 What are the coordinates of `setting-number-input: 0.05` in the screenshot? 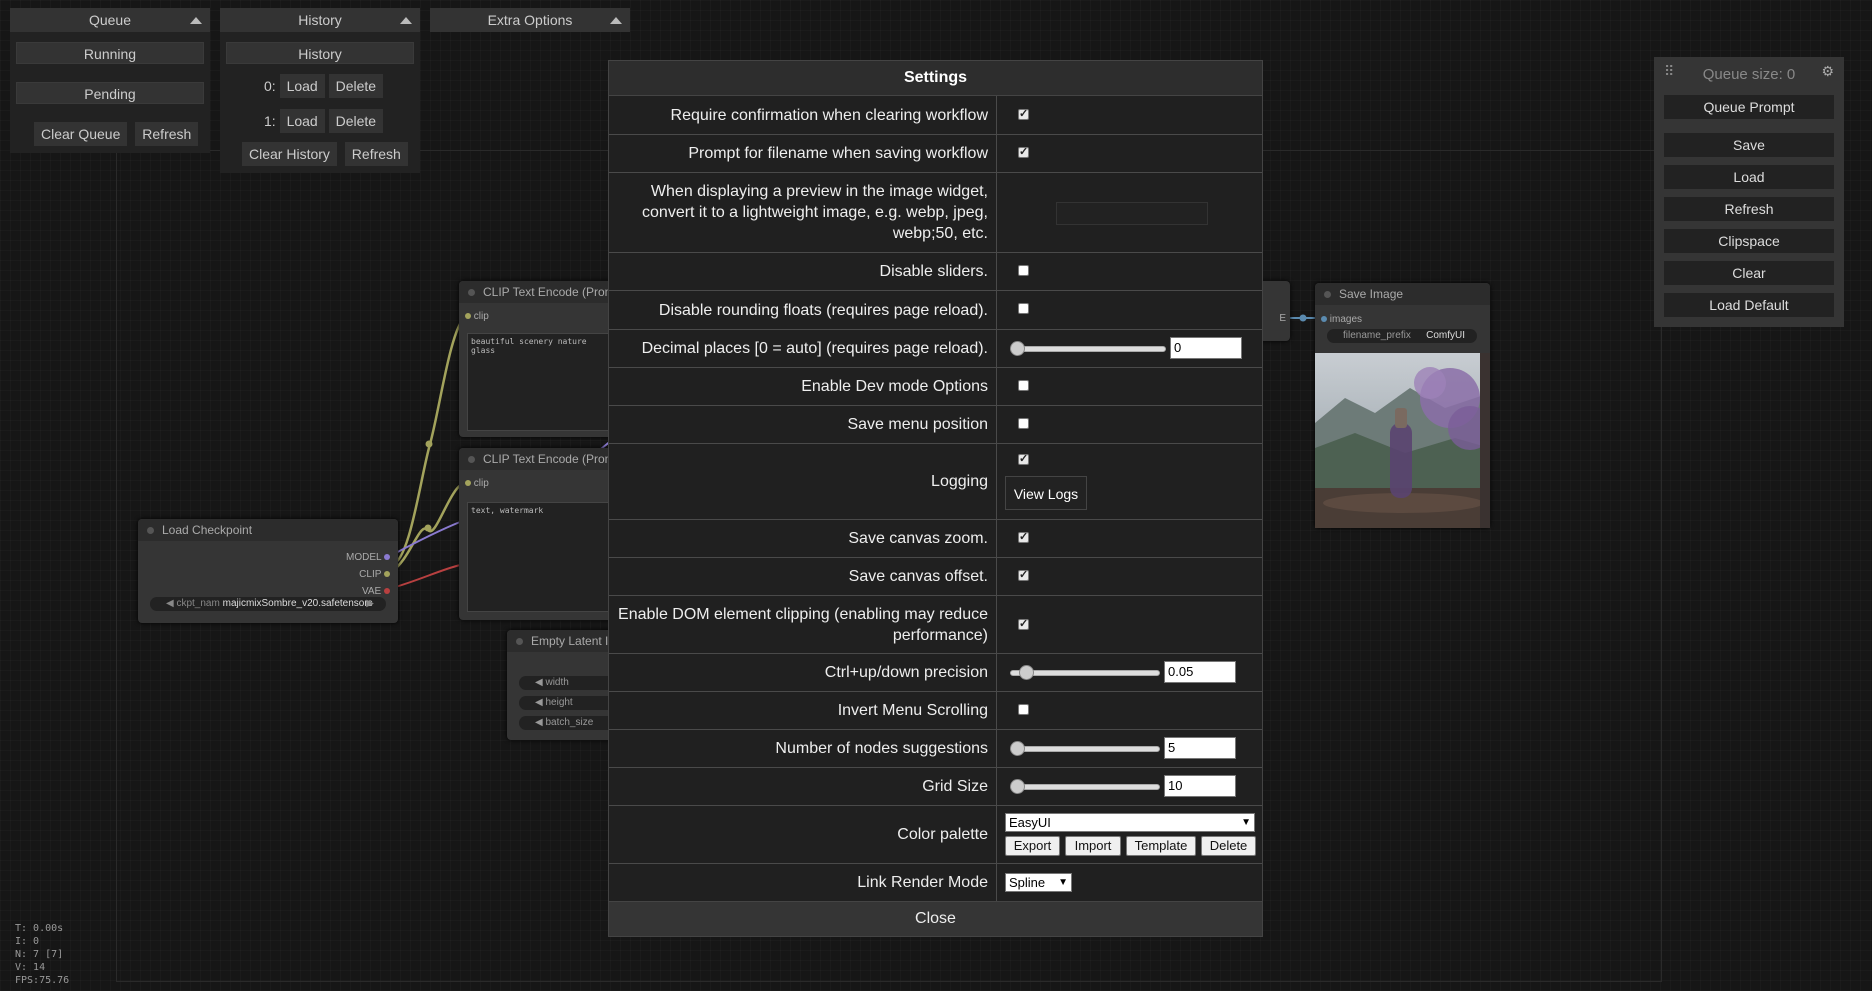 It's located at (1200, 672).